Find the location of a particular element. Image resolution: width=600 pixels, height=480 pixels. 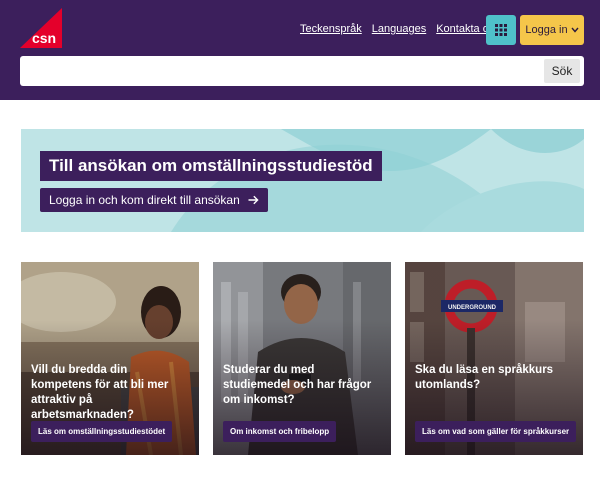

login-label: Logga in is located at coordinates (546, 30).